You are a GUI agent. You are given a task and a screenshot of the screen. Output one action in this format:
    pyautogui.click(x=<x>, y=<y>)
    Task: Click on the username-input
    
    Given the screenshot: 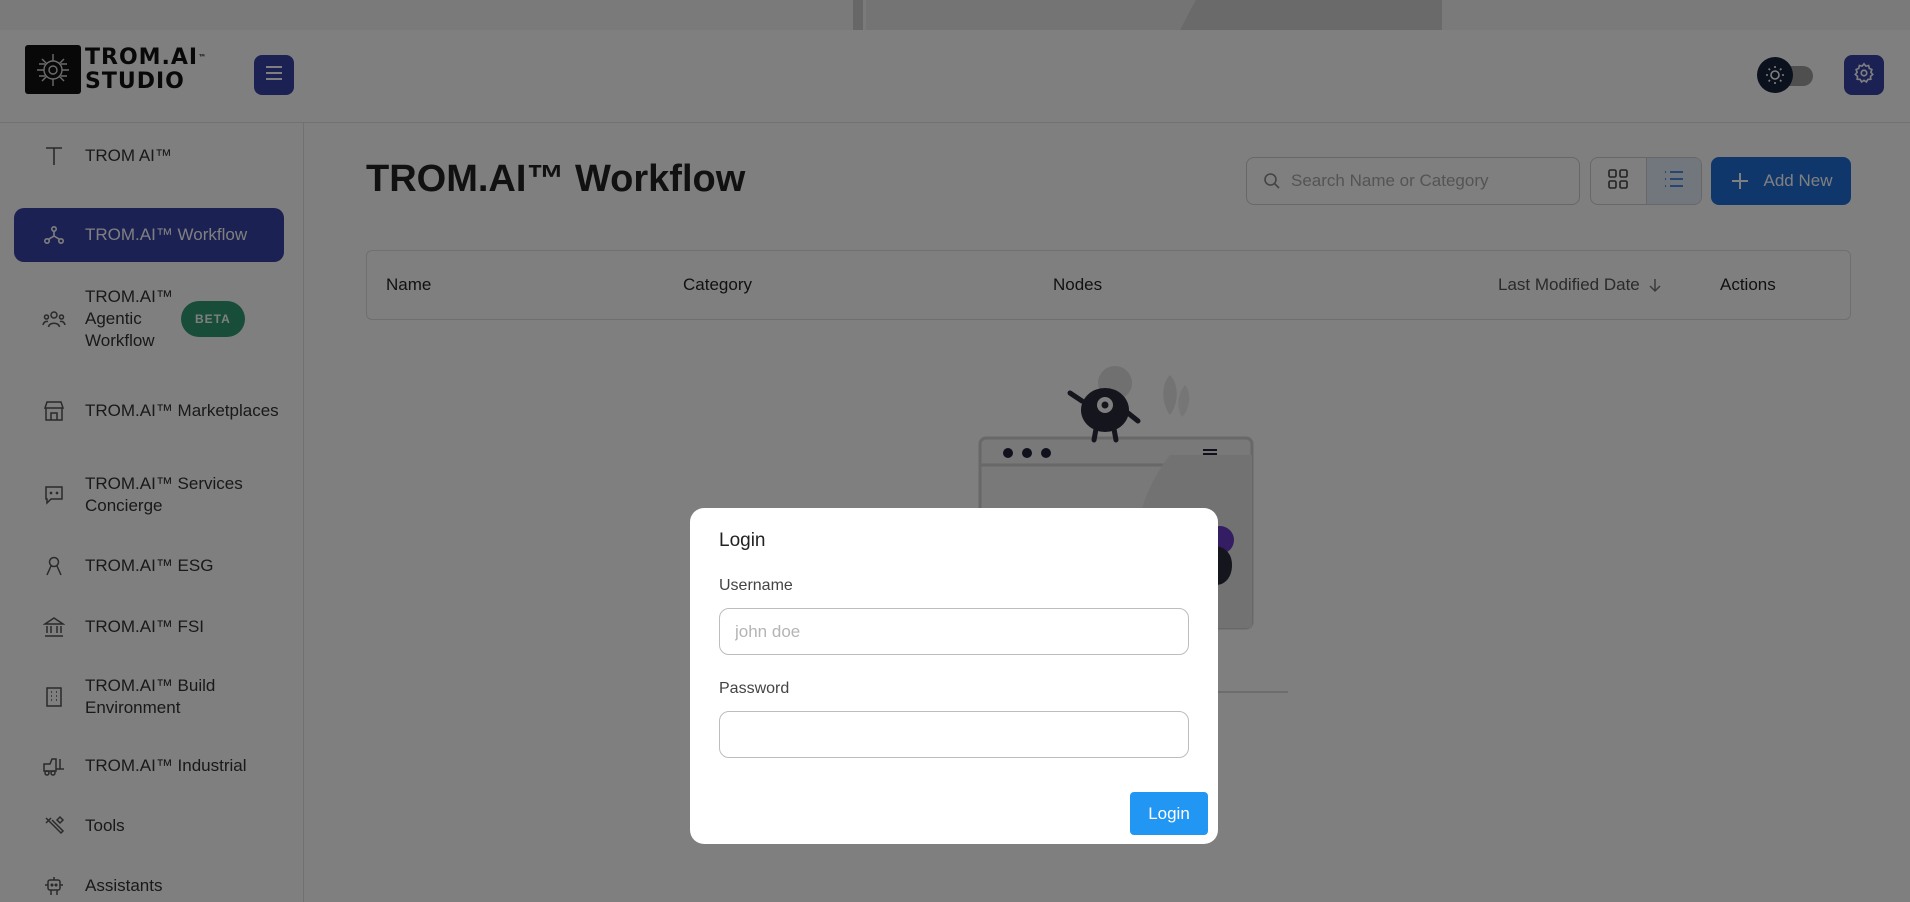 What is the action you would take?
    pyautogui.click(x=954, y=631)
    